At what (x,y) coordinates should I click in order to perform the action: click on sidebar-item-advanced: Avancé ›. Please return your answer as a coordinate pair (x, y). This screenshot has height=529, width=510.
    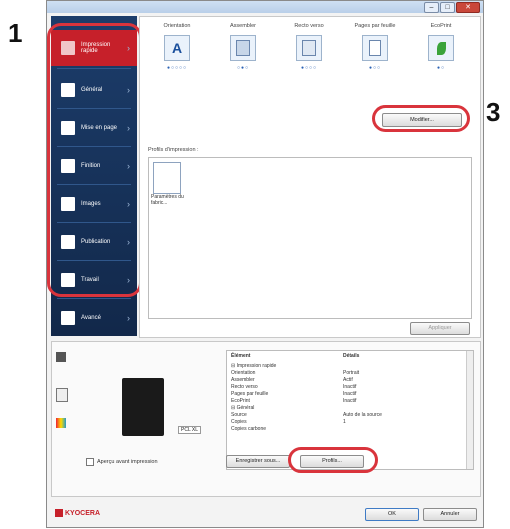
    Looking at the image, I should click on (94, 318).